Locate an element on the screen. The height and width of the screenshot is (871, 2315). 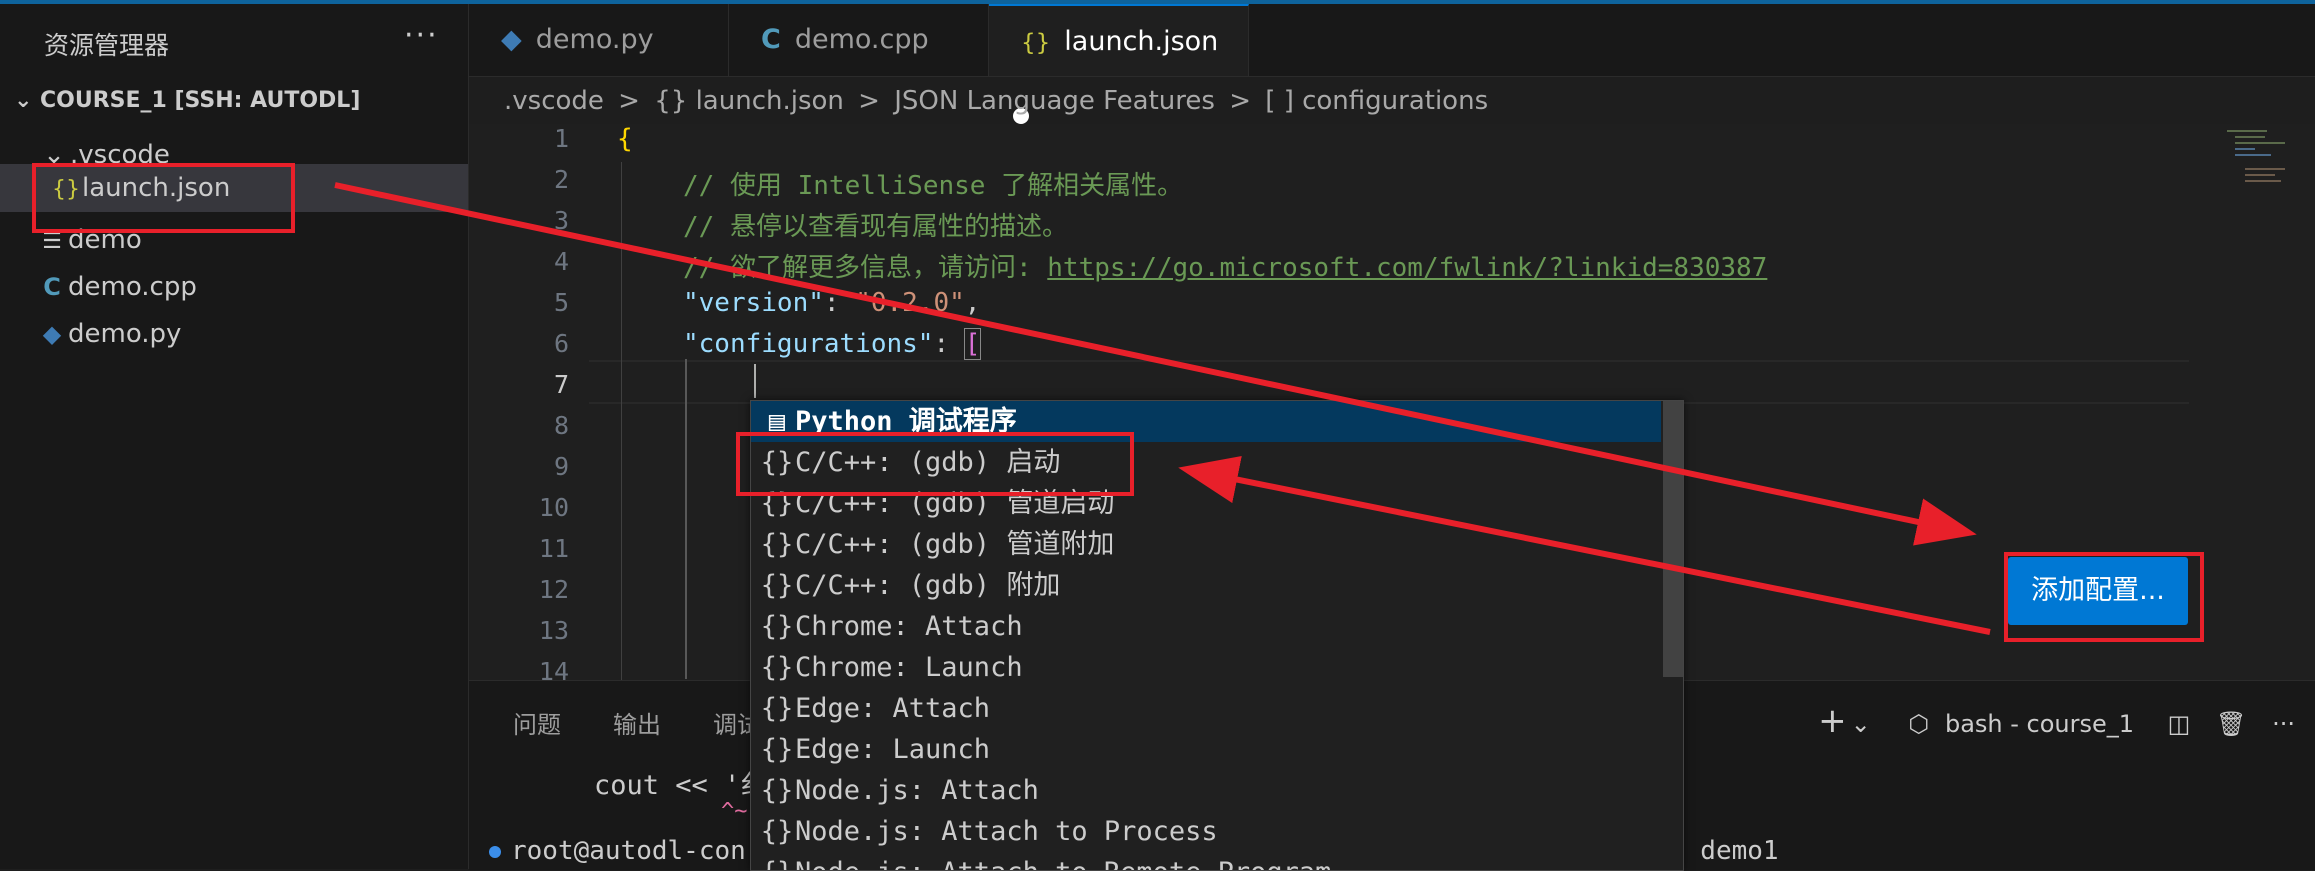
suggestion-item: {}Node.js: Attach is located at coordinates (1206, 790).